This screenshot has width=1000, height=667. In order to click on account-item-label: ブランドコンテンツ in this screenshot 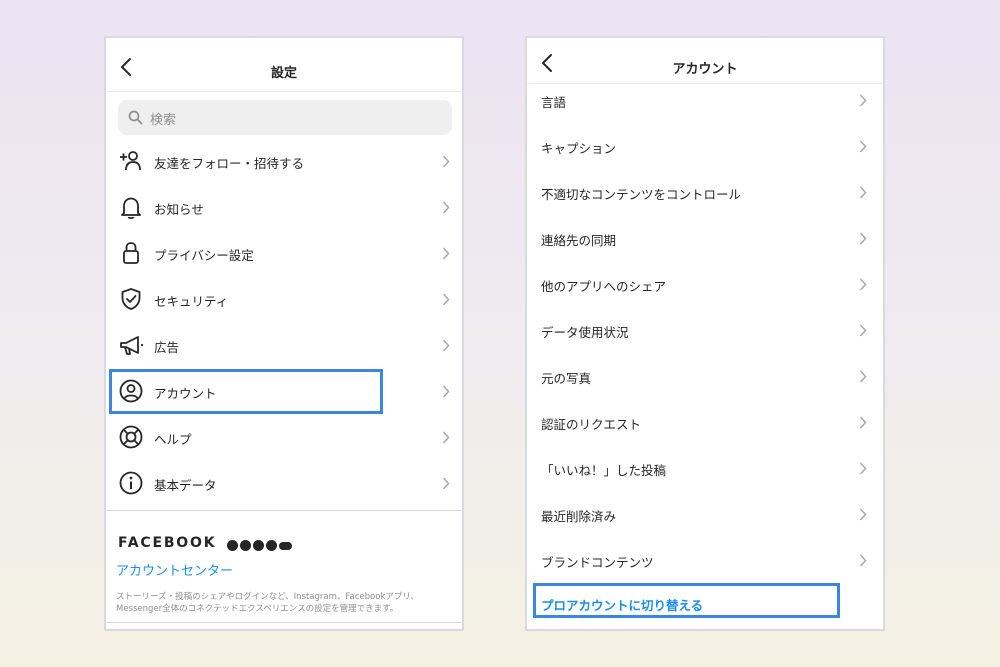, I will do `click(597, 562)`.